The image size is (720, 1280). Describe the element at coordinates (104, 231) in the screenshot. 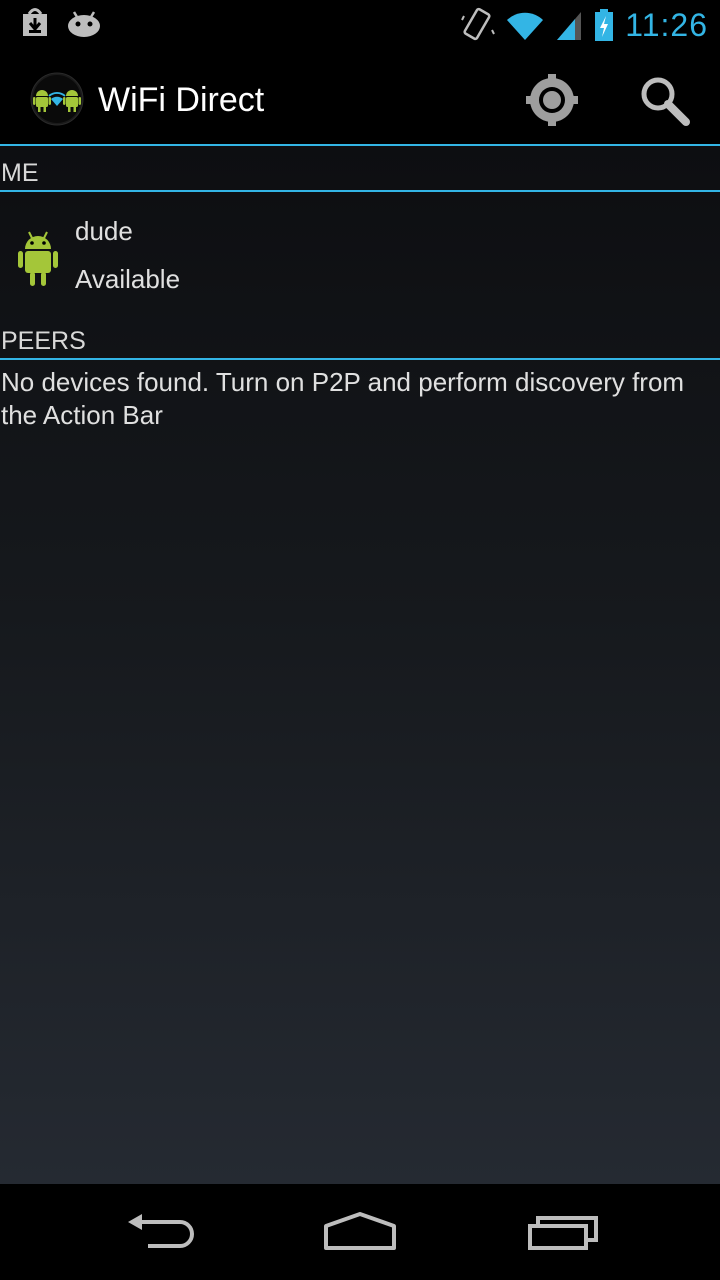

I see `device-name: dude` at that location.